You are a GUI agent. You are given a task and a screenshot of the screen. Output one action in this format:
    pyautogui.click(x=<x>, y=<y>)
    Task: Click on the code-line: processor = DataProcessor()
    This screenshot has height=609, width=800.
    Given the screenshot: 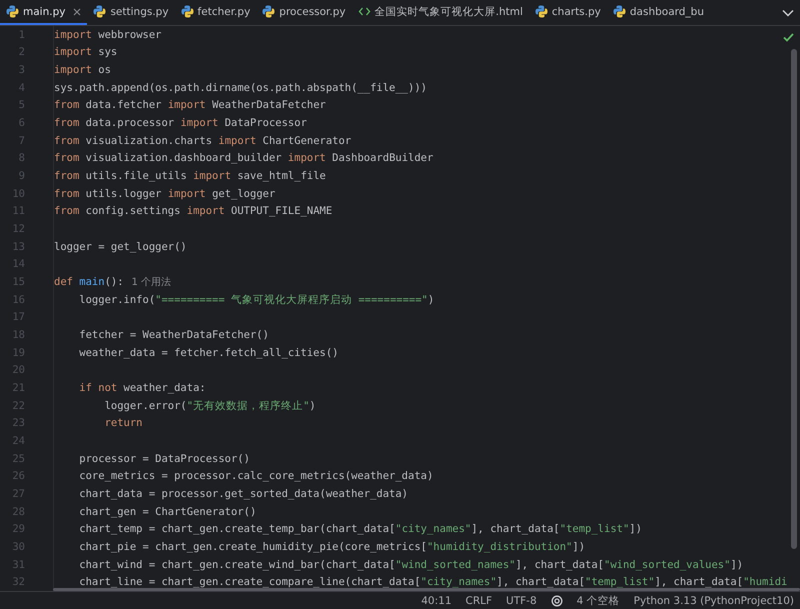 What is the action you would take?
    pyautogui.click(x=164, y=459)
    